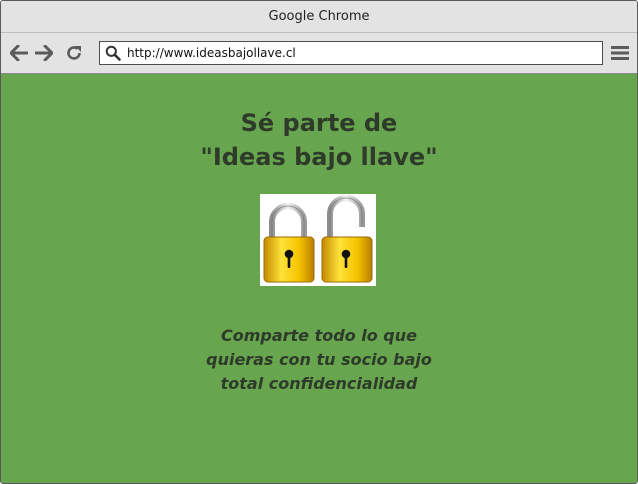 Image resolution: width=638 pixels, height=484 pixels. What do you see at coordinates (319, 123) in the screenshot?
I see `headline-line-1: Sé parte de` at bounding box center [319, 123].